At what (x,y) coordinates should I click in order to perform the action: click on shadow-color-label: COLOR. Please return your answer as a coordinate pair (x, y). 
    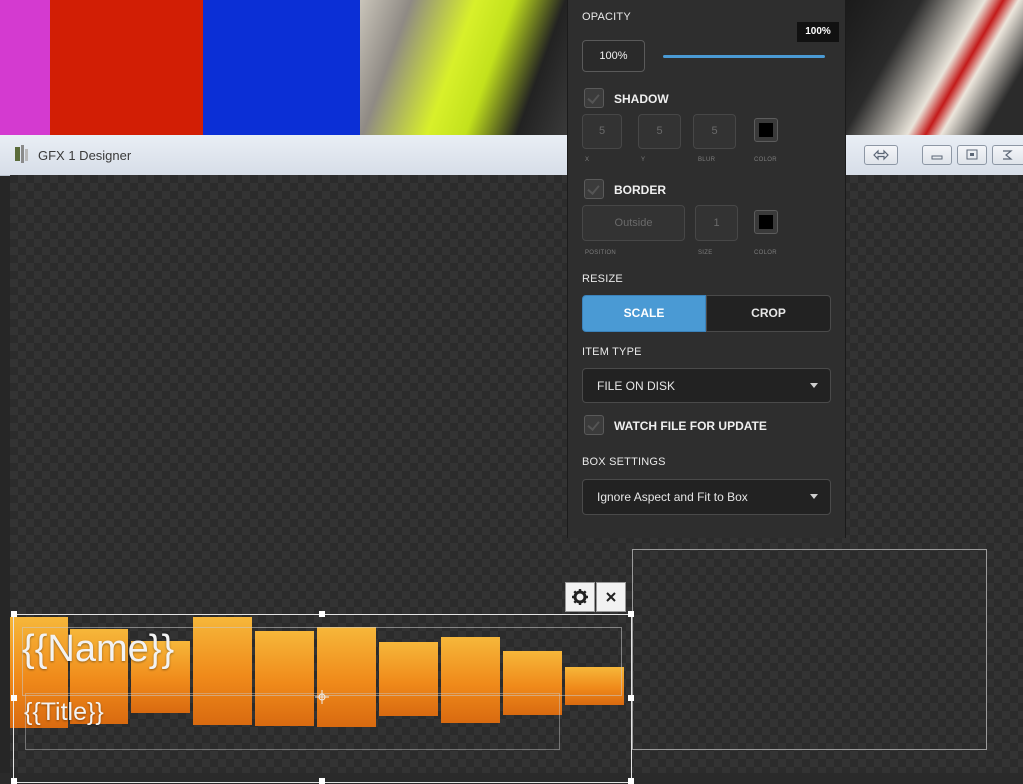
    Looking at the image, I should click on (765, 160).